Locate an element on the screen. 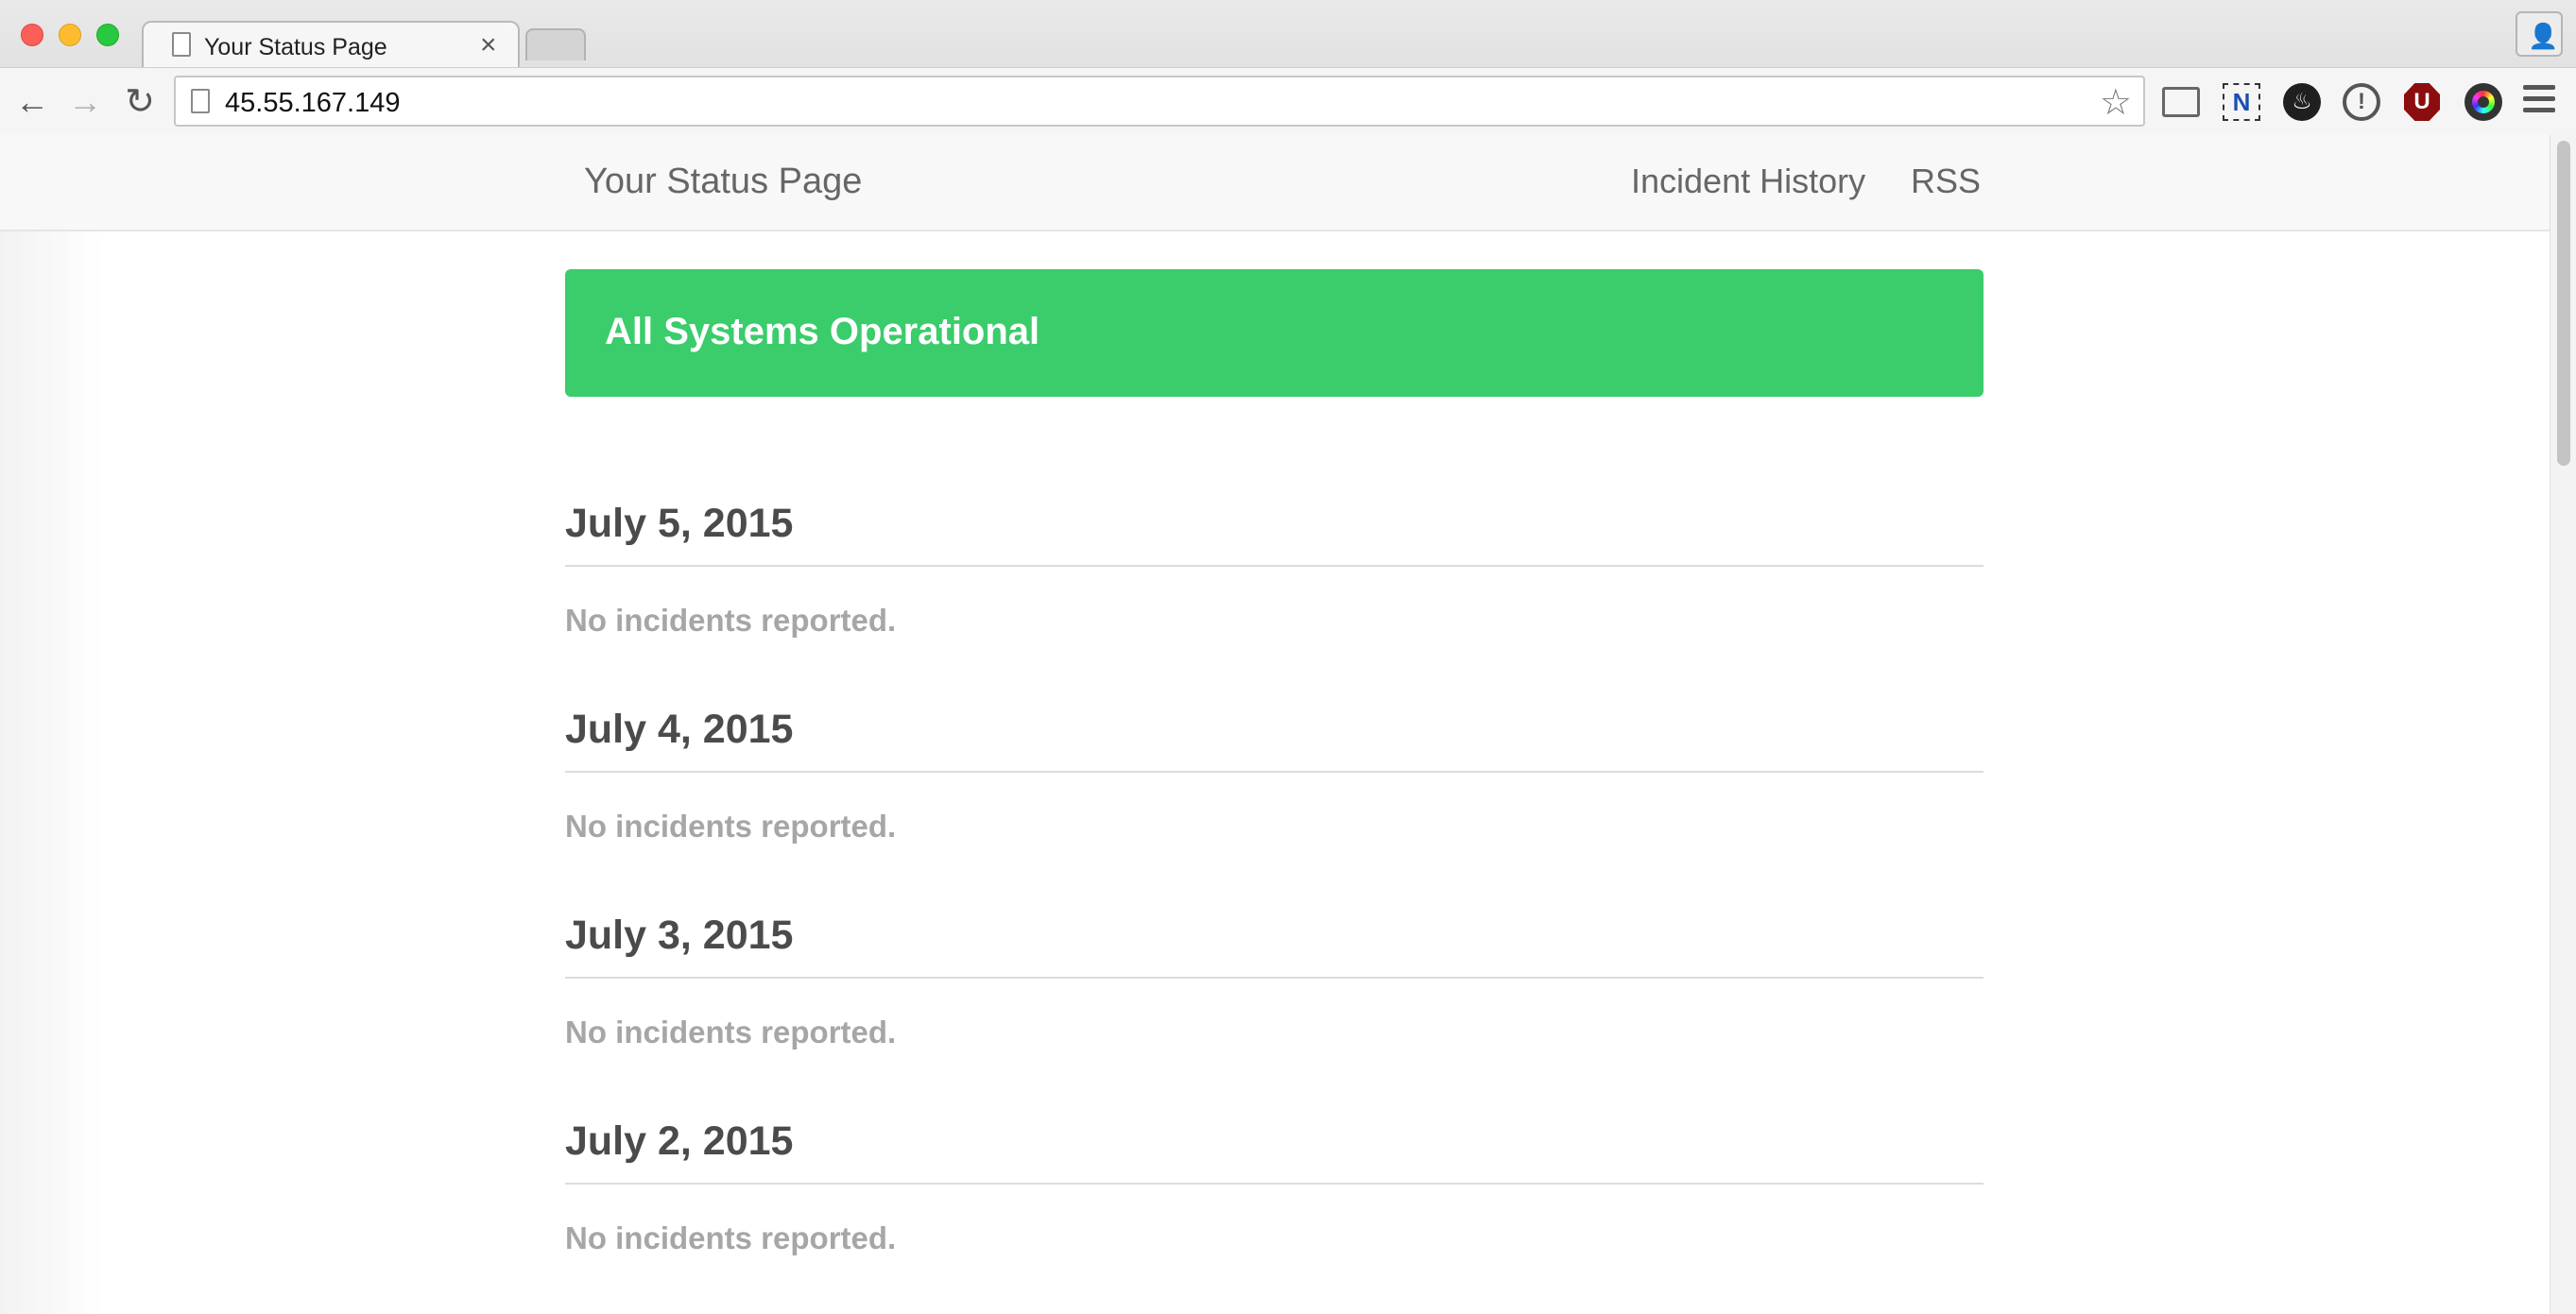 The image size is (2576, 1314). day-section: July 3, 2015 No incidents reported. is located at coordinates (1274, 979).